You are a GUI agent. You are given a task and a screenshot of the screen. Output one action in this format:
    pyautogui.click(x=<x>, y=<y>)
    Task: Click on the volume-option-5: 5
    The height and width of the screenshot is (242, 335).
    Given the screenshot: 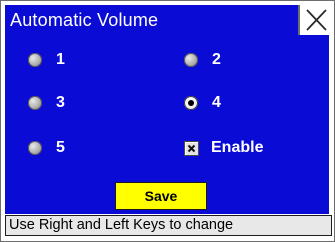 What is the action you would take?
    pyautogui.click(x=46, y=148)
    